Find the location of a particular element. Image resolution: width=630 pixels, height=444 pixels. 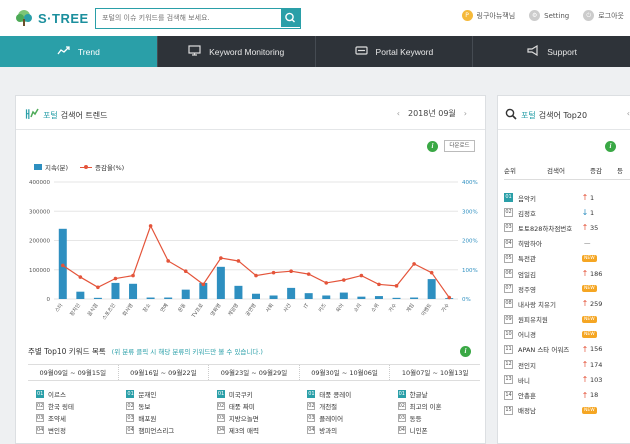

week-keyword-item: 02 태풍 짜미 is located at coordinates (257, 406).